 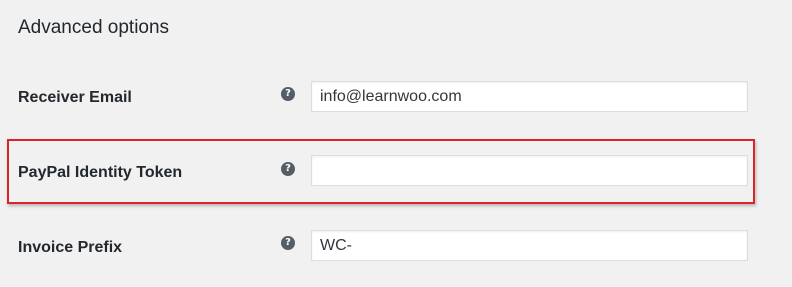 I want to click on paypal-identity-token-input, so click(x=529, y=170).